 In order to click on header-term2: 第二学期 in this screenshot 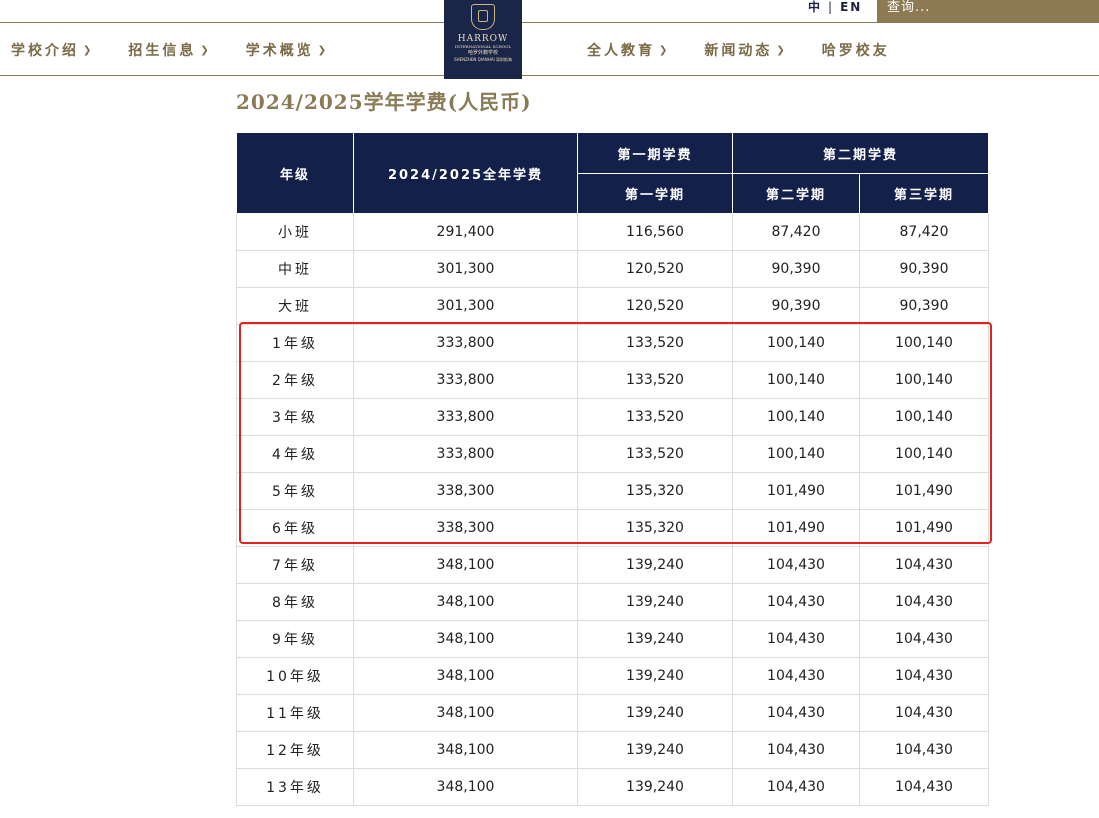, I will do `click(796, 193)`.